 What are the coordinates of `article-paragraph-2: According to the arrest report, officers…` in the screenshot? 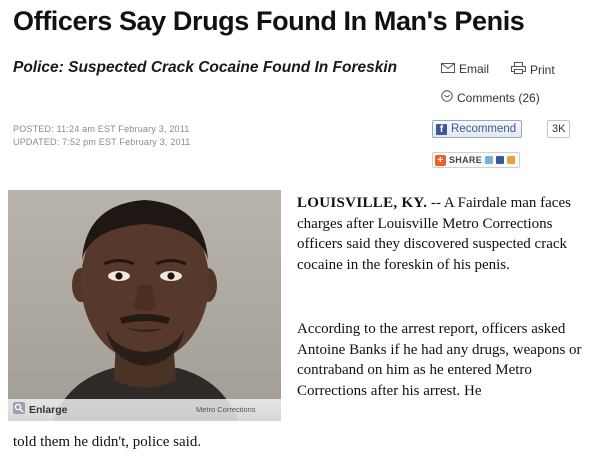 It's located at (439, 360).